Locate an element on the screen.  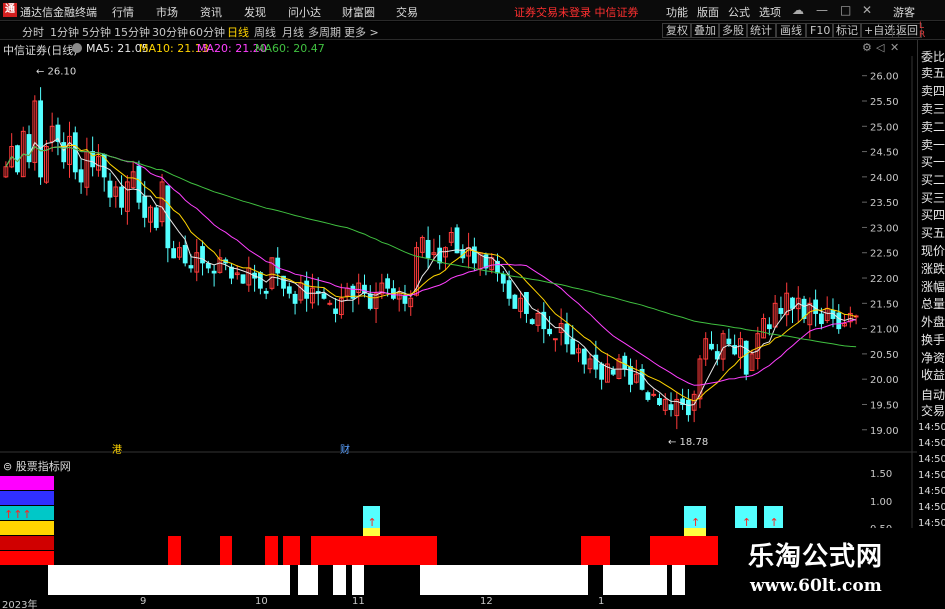
side-panel-toggle: LR is located at coordinates (922, 31).